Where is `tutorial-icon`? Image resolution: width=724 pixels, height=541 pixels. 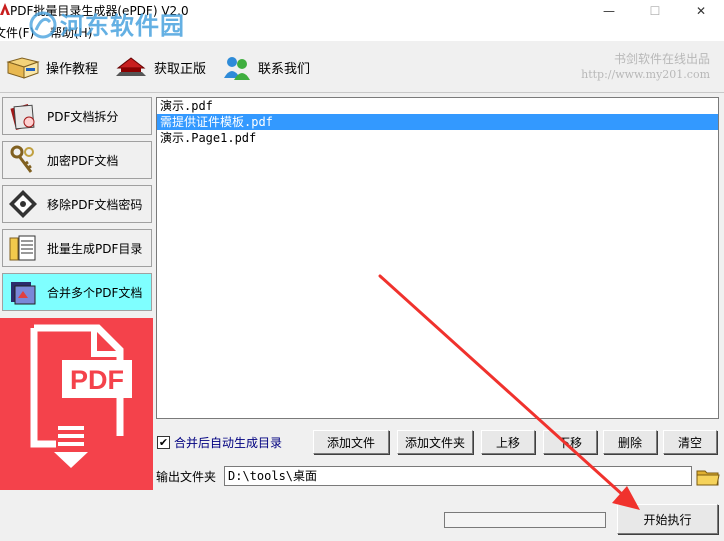
tutorial-icon is located at coordinates (23, 68).